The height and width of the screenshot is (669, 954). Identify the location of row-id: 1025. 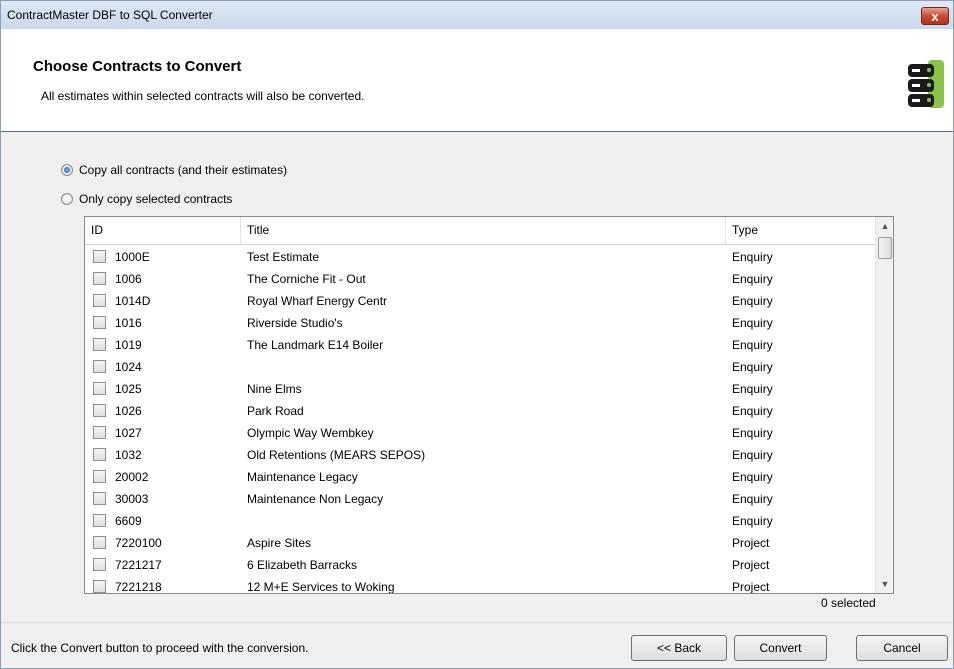
(128, 389).